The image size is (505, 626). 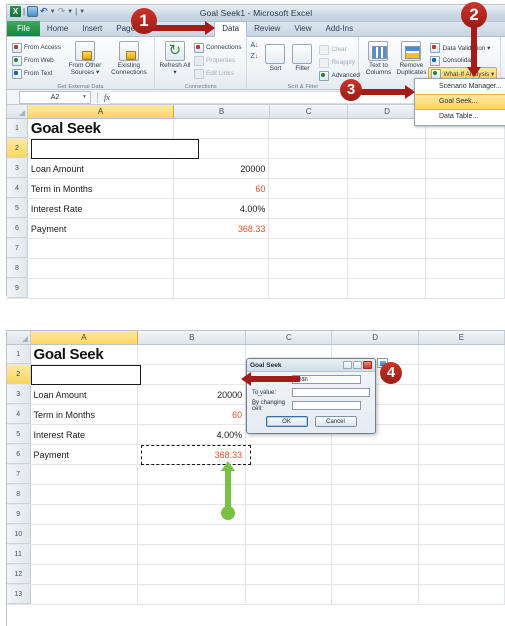 What do you see at coordinates (85, 514) in the screenshot?
I see `cell-b-a9` at bounding box center [85, 514].